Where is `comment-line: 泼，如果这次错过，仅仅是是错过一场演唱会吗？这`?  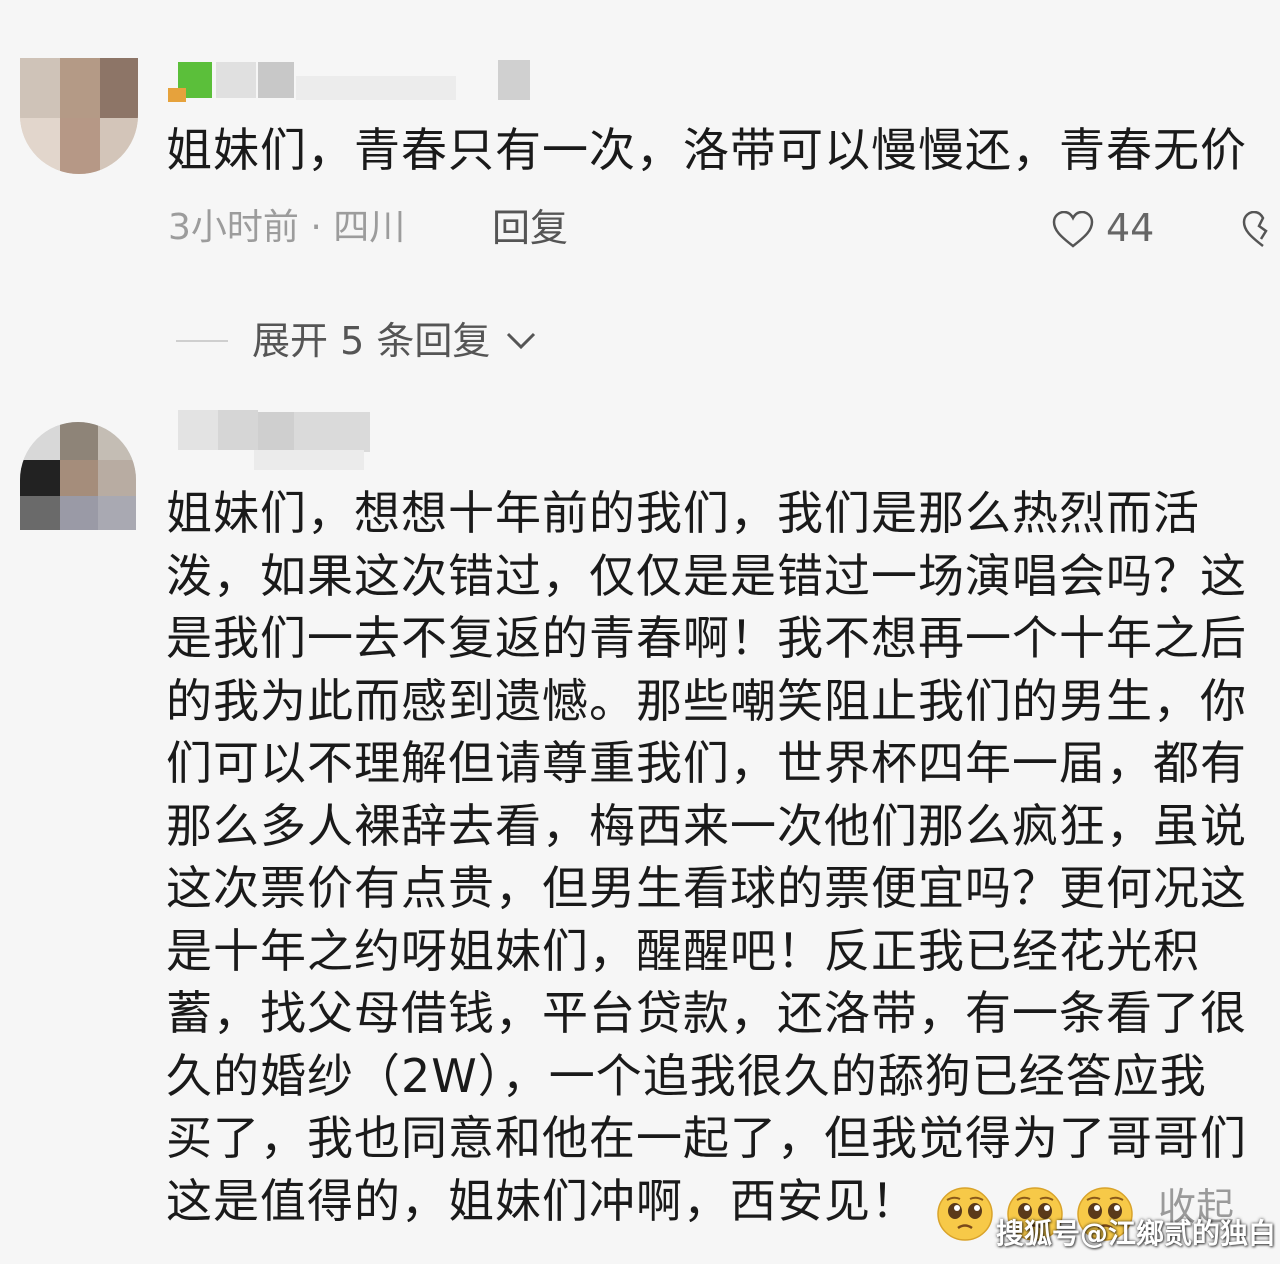 comment-line: 泼，如果这次错过，仅仅是是错过一场演唱会吗？这 is located at coordinates (706, 575).